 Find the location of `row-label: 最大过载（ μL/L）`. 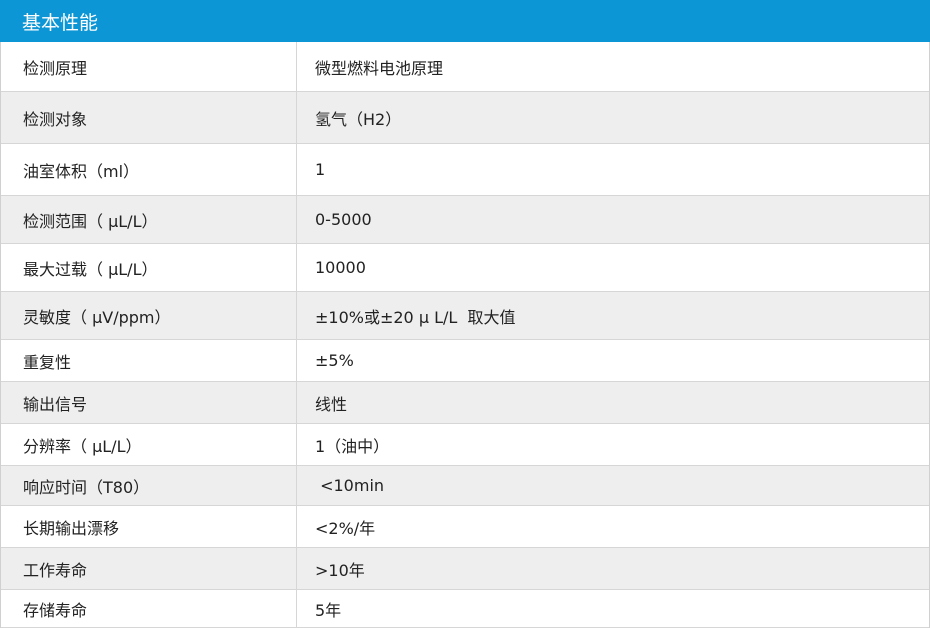

row-label: 最大过载（ μL/L） is located at coordinates (149, 267).